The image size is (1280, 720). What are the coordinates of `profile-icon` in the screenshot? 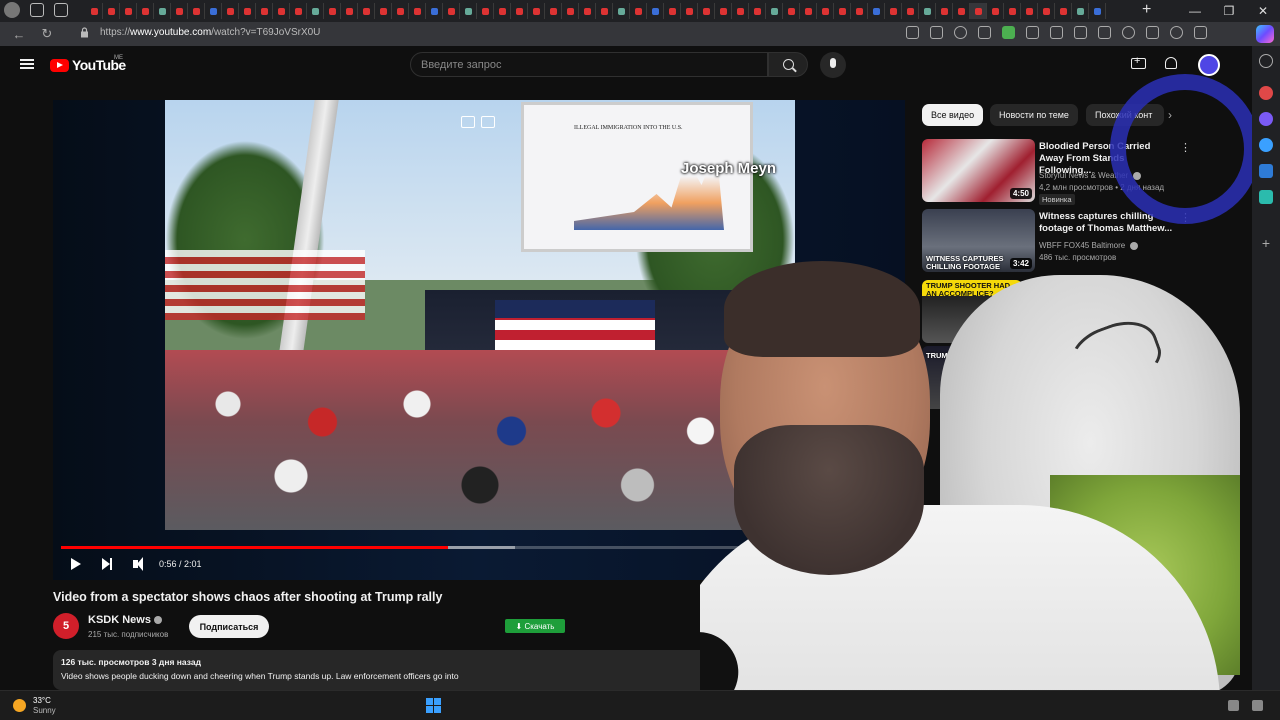 It's located at (12, 10).